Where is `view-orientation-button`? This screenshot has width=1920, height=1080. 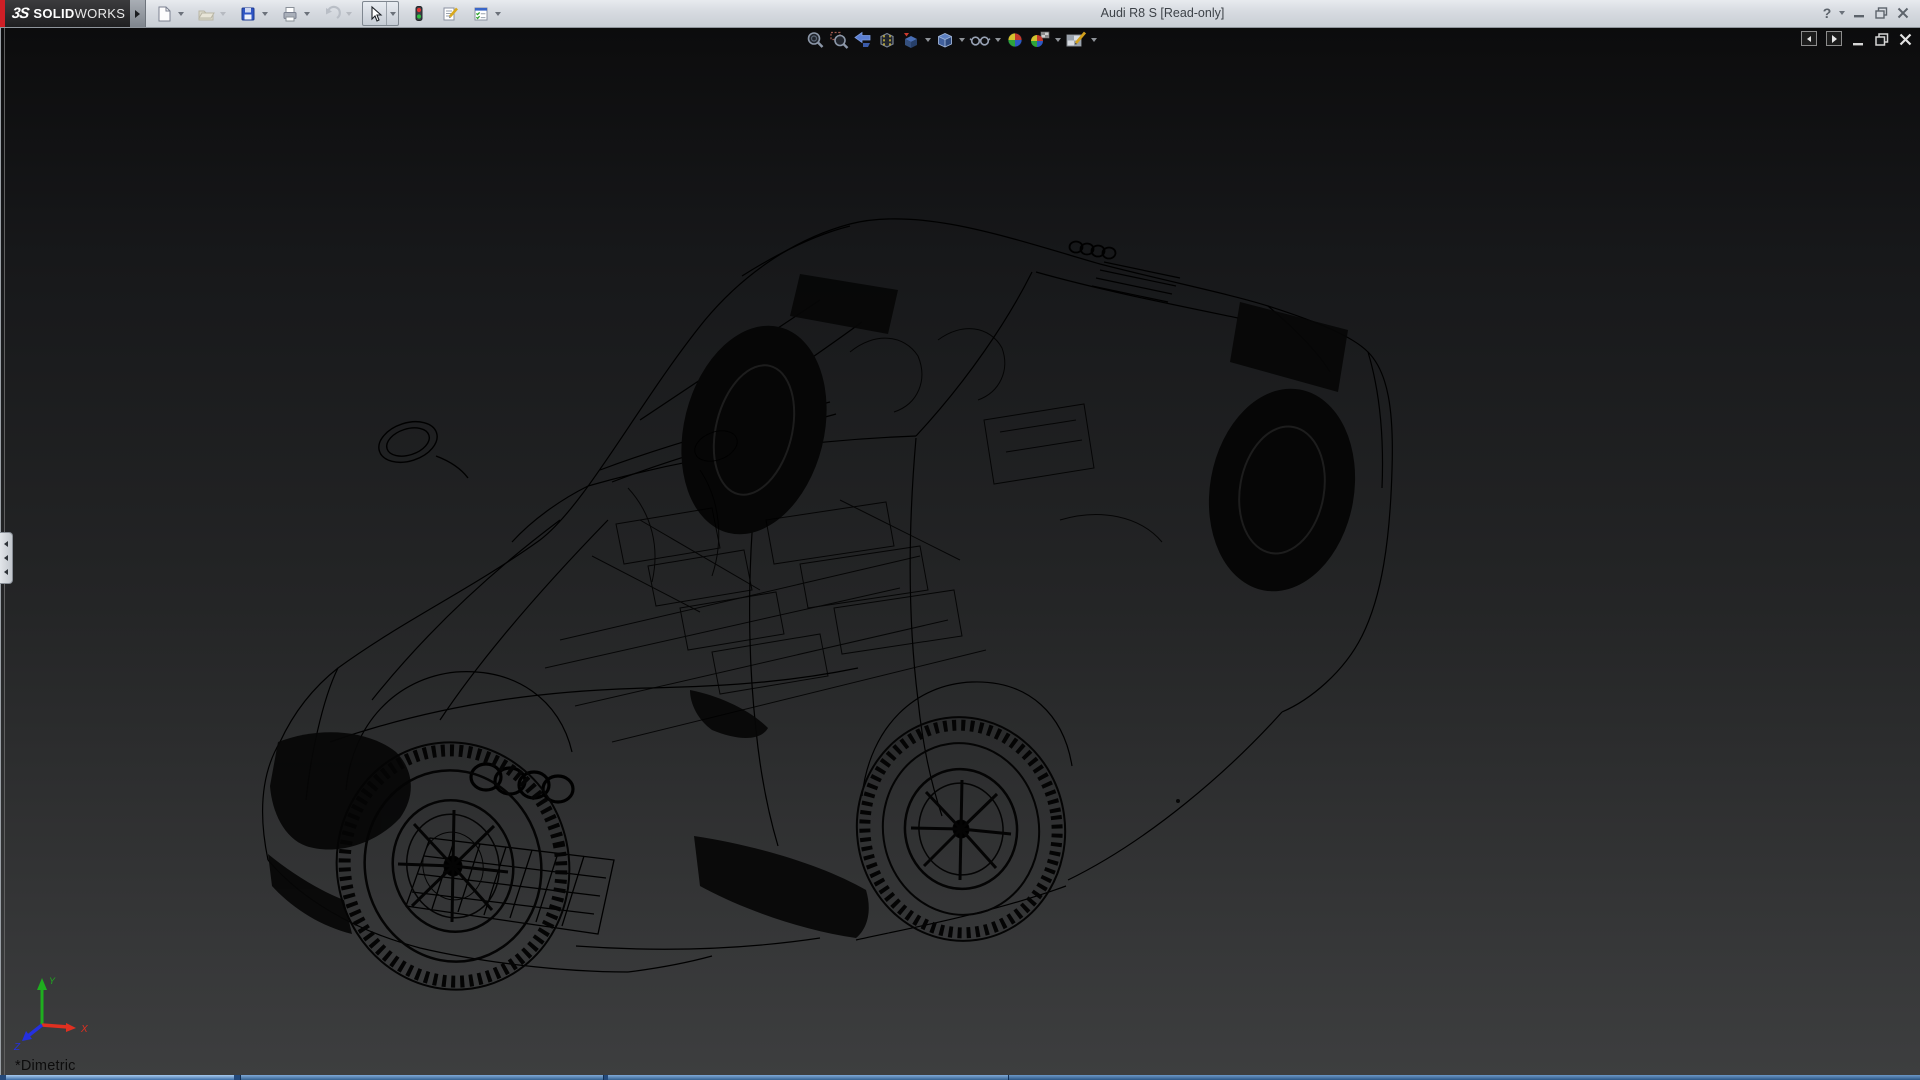 view-orientation-button is located at coordinates (911, 40).